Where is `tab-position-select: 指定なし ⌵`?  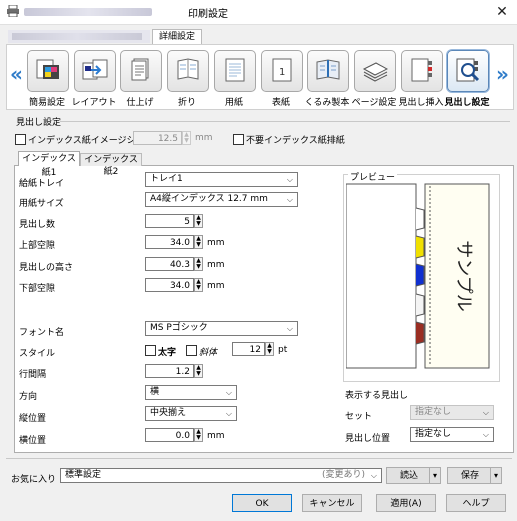 tab-position-select: 指定なし ⌵ is located at coordinates (452, 434).